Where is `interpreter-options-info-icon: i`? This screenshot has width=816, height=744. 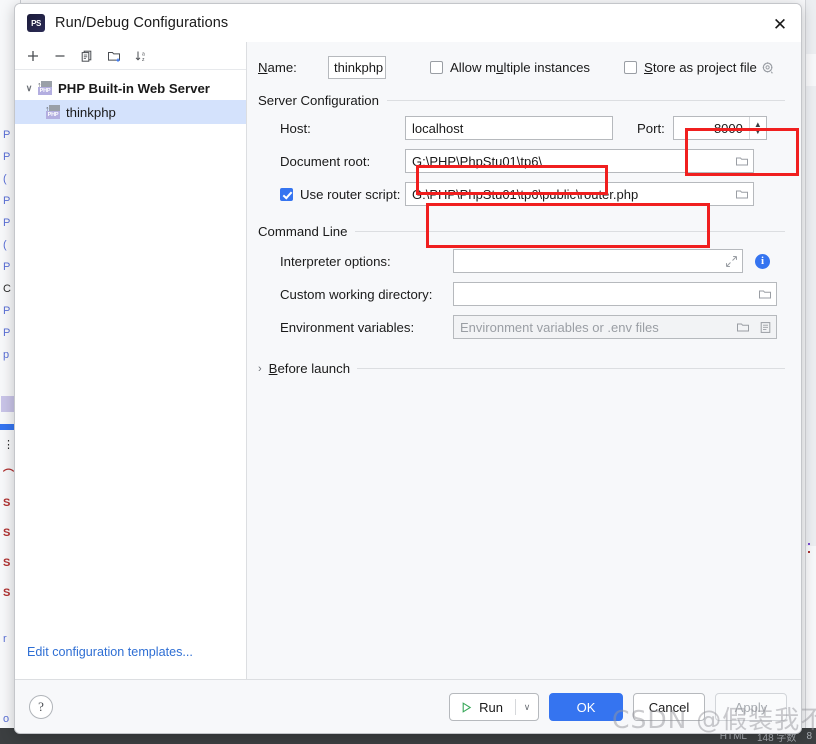 interpreter-options-info-icon: i is located at coordinates (762, 261).